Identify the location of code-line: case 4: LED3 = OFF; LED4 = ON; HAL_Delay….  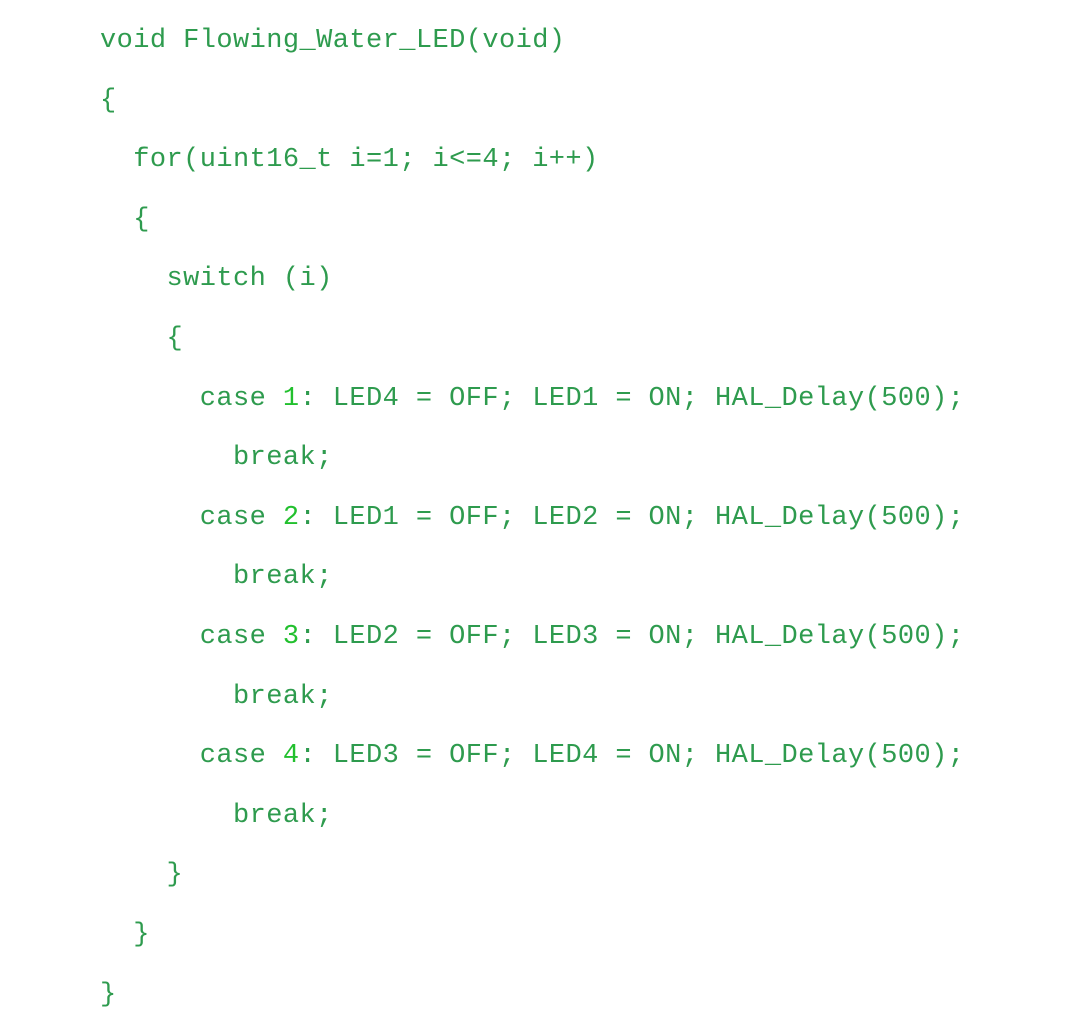
(532, 756).